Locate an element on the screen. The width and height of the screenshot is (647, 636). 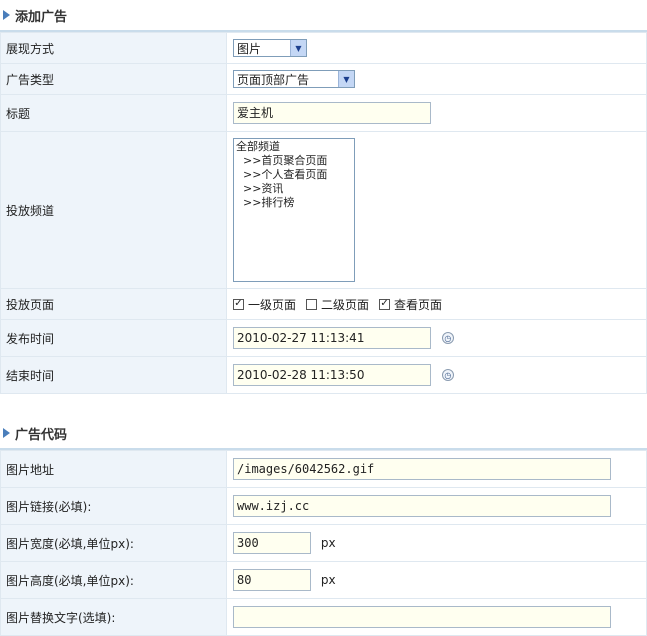
page-option-view: ✓ 查看页面 is located at coordinates (410, 304).